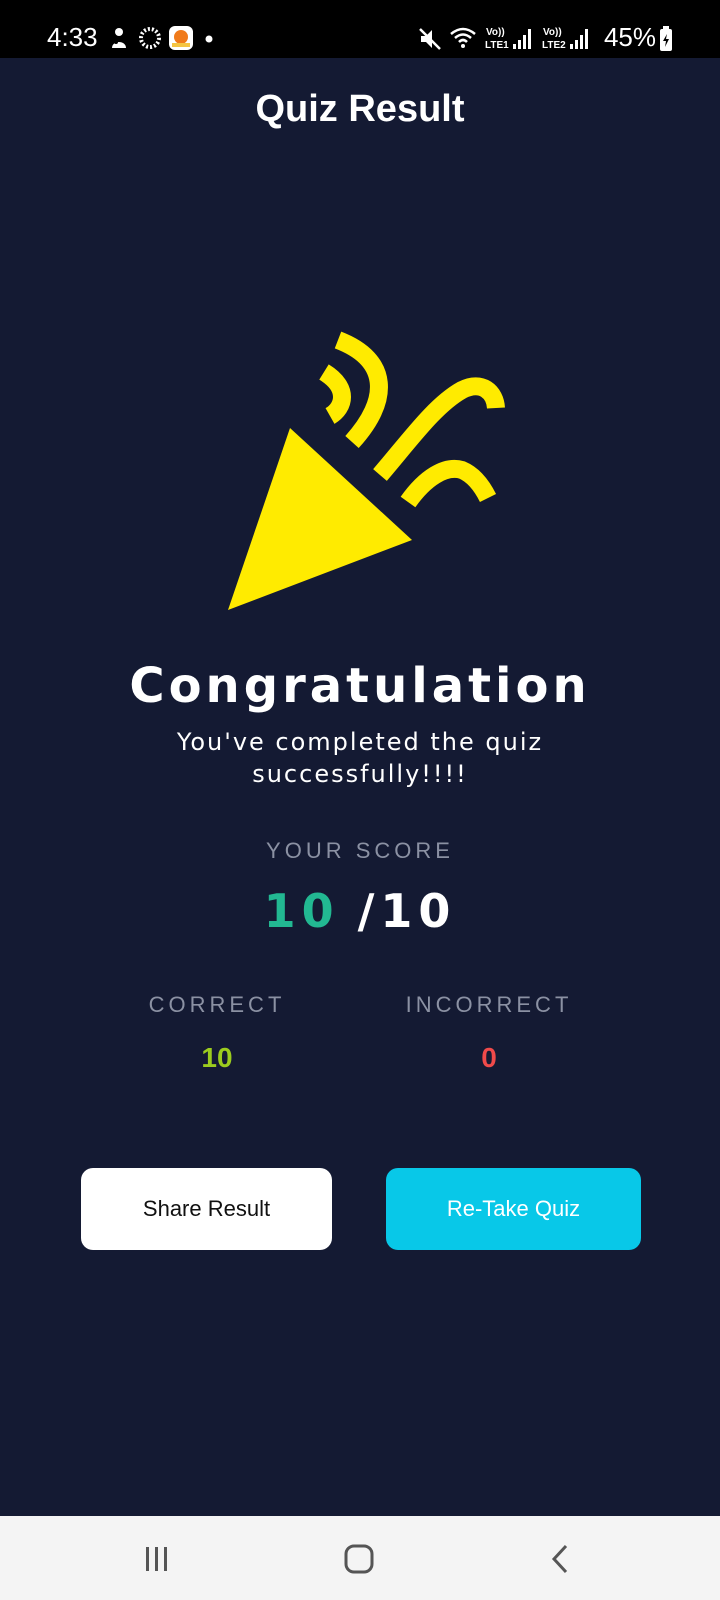 This screenshot has height=1600, width=720. What do you see at coordinates (301, 911) in the screenshot?
I see `score-value: 10` at bounding box center [301, 911].